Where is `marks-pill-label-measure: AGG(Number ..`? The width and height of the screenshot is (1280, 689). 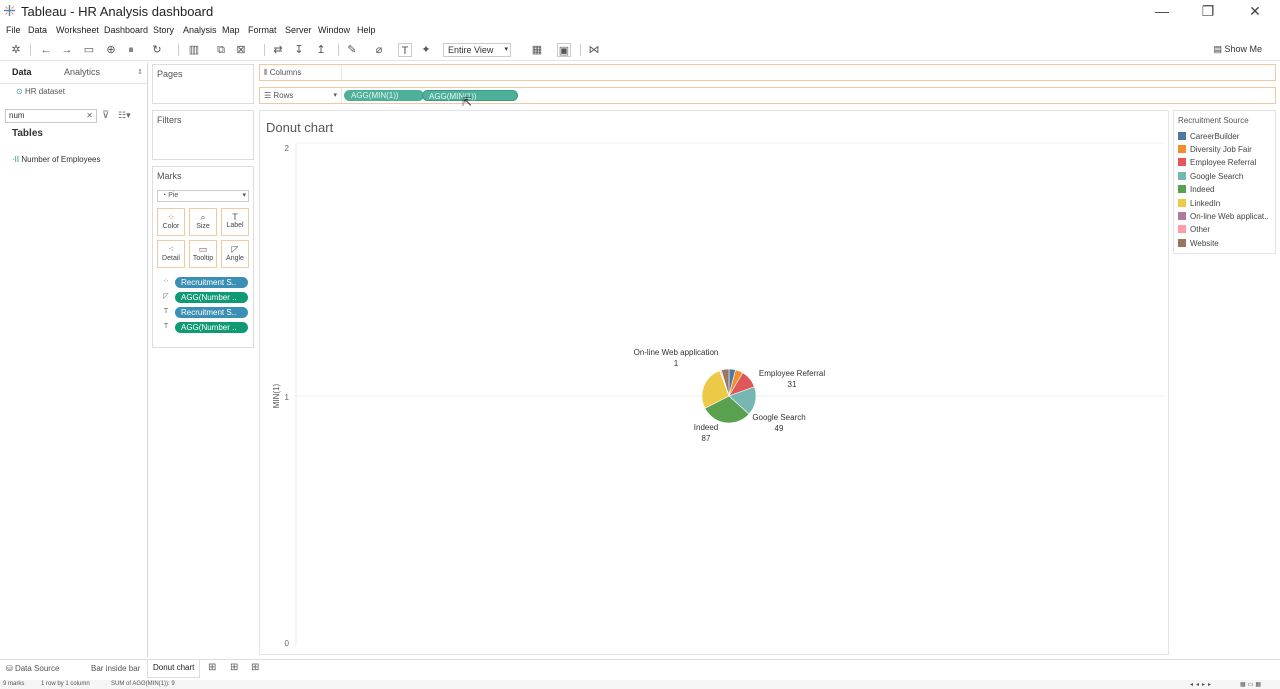 marks-pill-label-measure: AGG(Number .. is located at coordinates (211, 327).